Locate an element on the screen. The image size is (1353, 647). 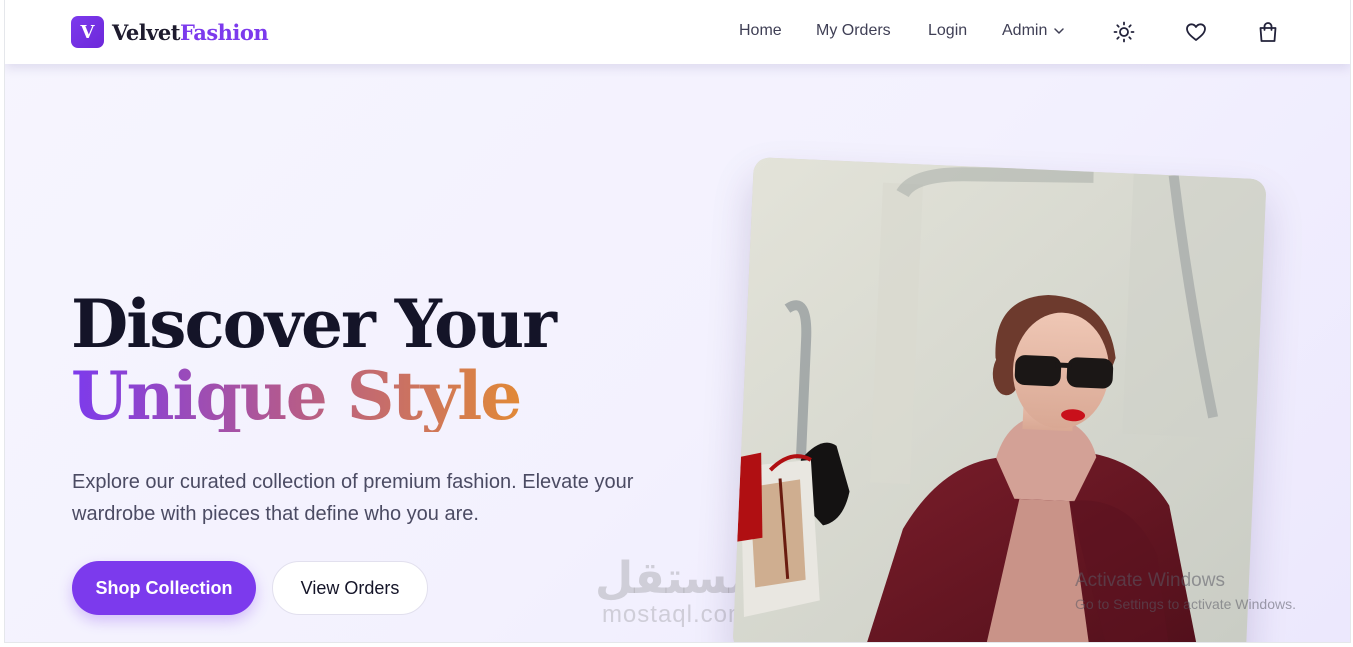
brand-name: VelvetFashion is located at coordinates (190, 32).